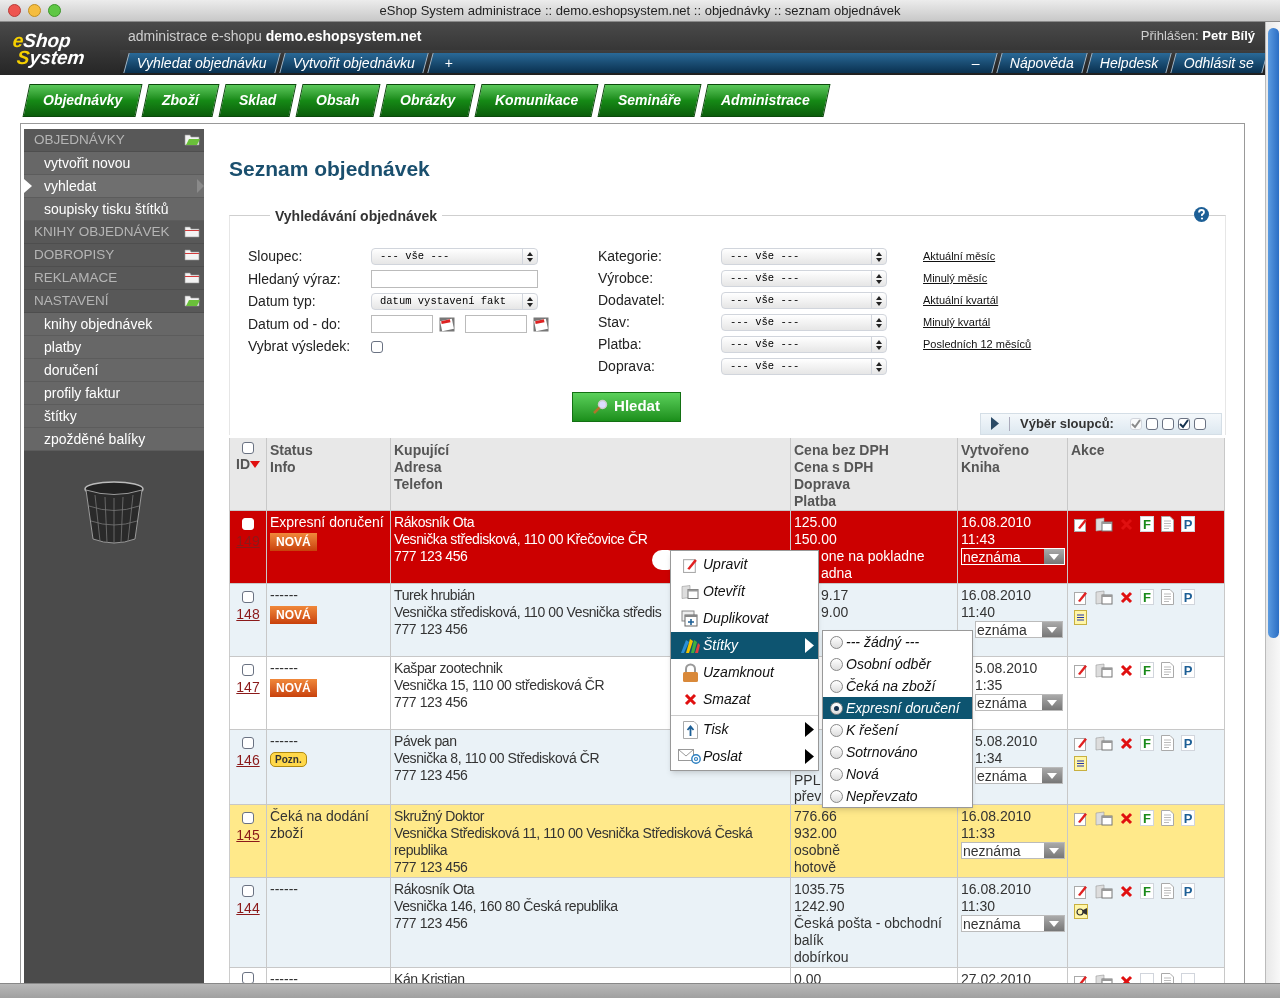  What do you see at coordinates (114, 347) in the screenshot?
I see `sidebar-item: platby` at bounding box center [114, 347].